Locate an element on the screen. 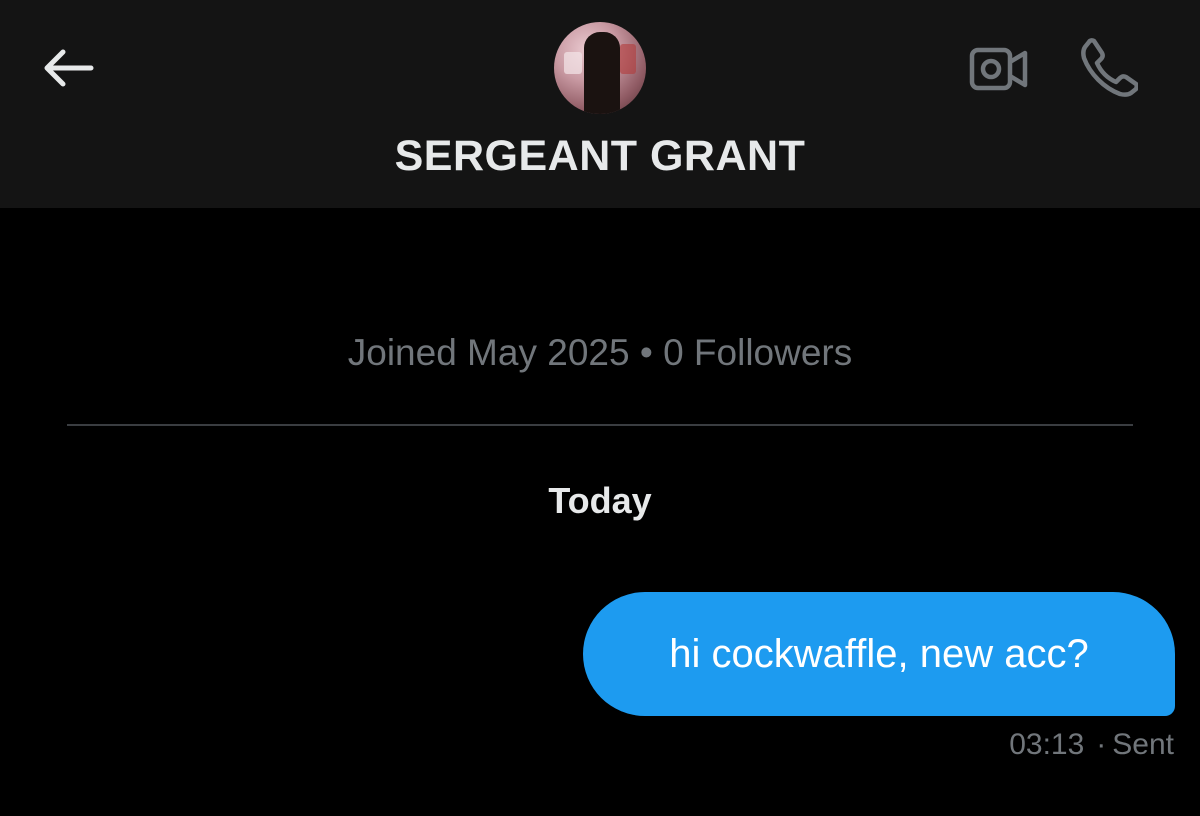  phone-icon is located at coordinates (1109, 67).